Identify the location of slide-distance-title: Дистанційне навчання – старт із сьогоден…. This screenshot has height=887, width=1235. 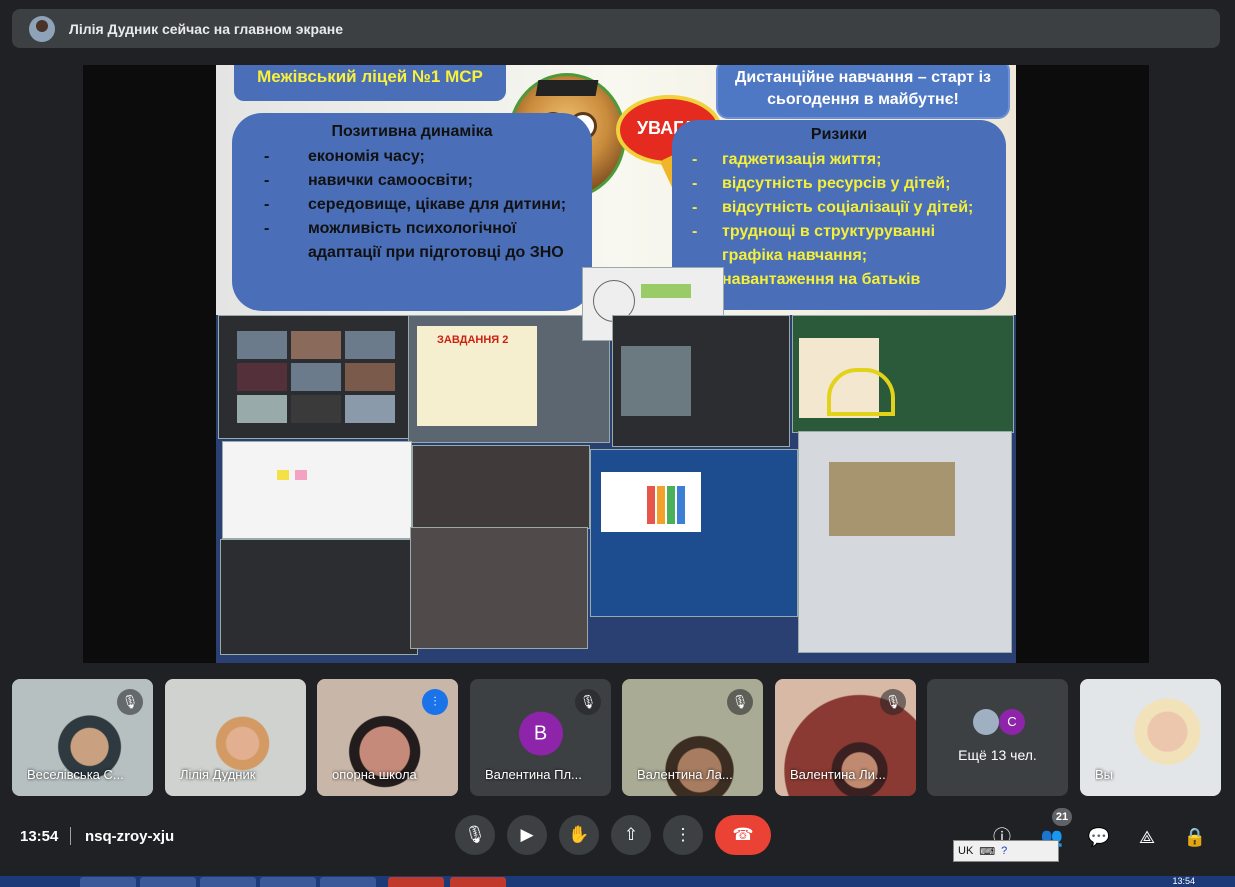
(863, 92).